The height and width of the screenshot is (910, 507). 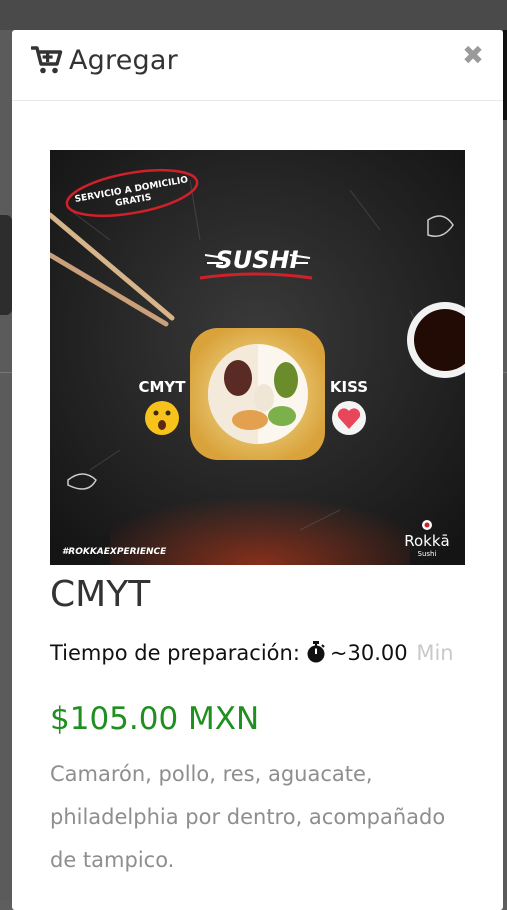 I want to click on image-brand-sub: Sushi, so click(x=427, y=554).